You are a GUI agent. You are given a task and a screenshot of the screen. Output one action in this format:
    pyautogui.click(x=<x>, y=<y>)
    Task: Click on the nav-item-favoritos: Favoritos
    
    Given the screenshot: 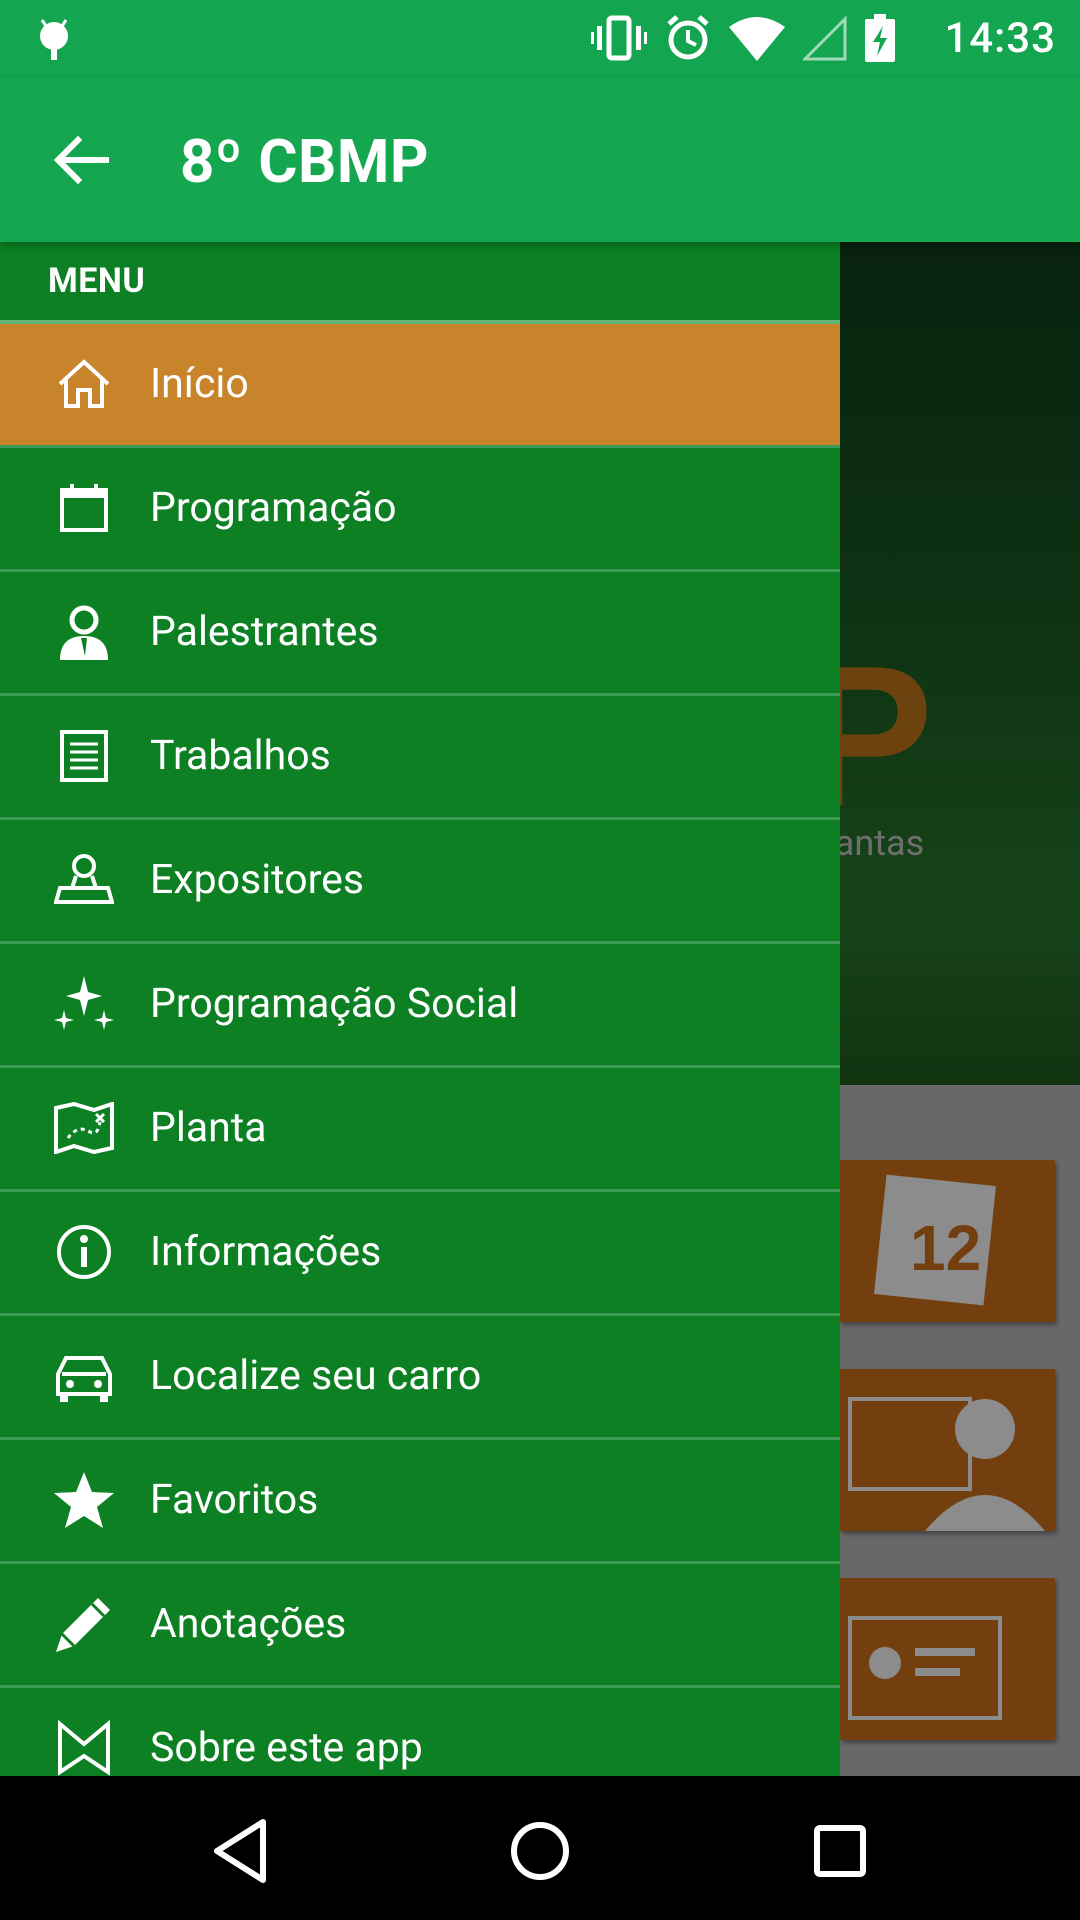 What is the action you would take?
    pyautogui.click(x=420, y=1502)
    